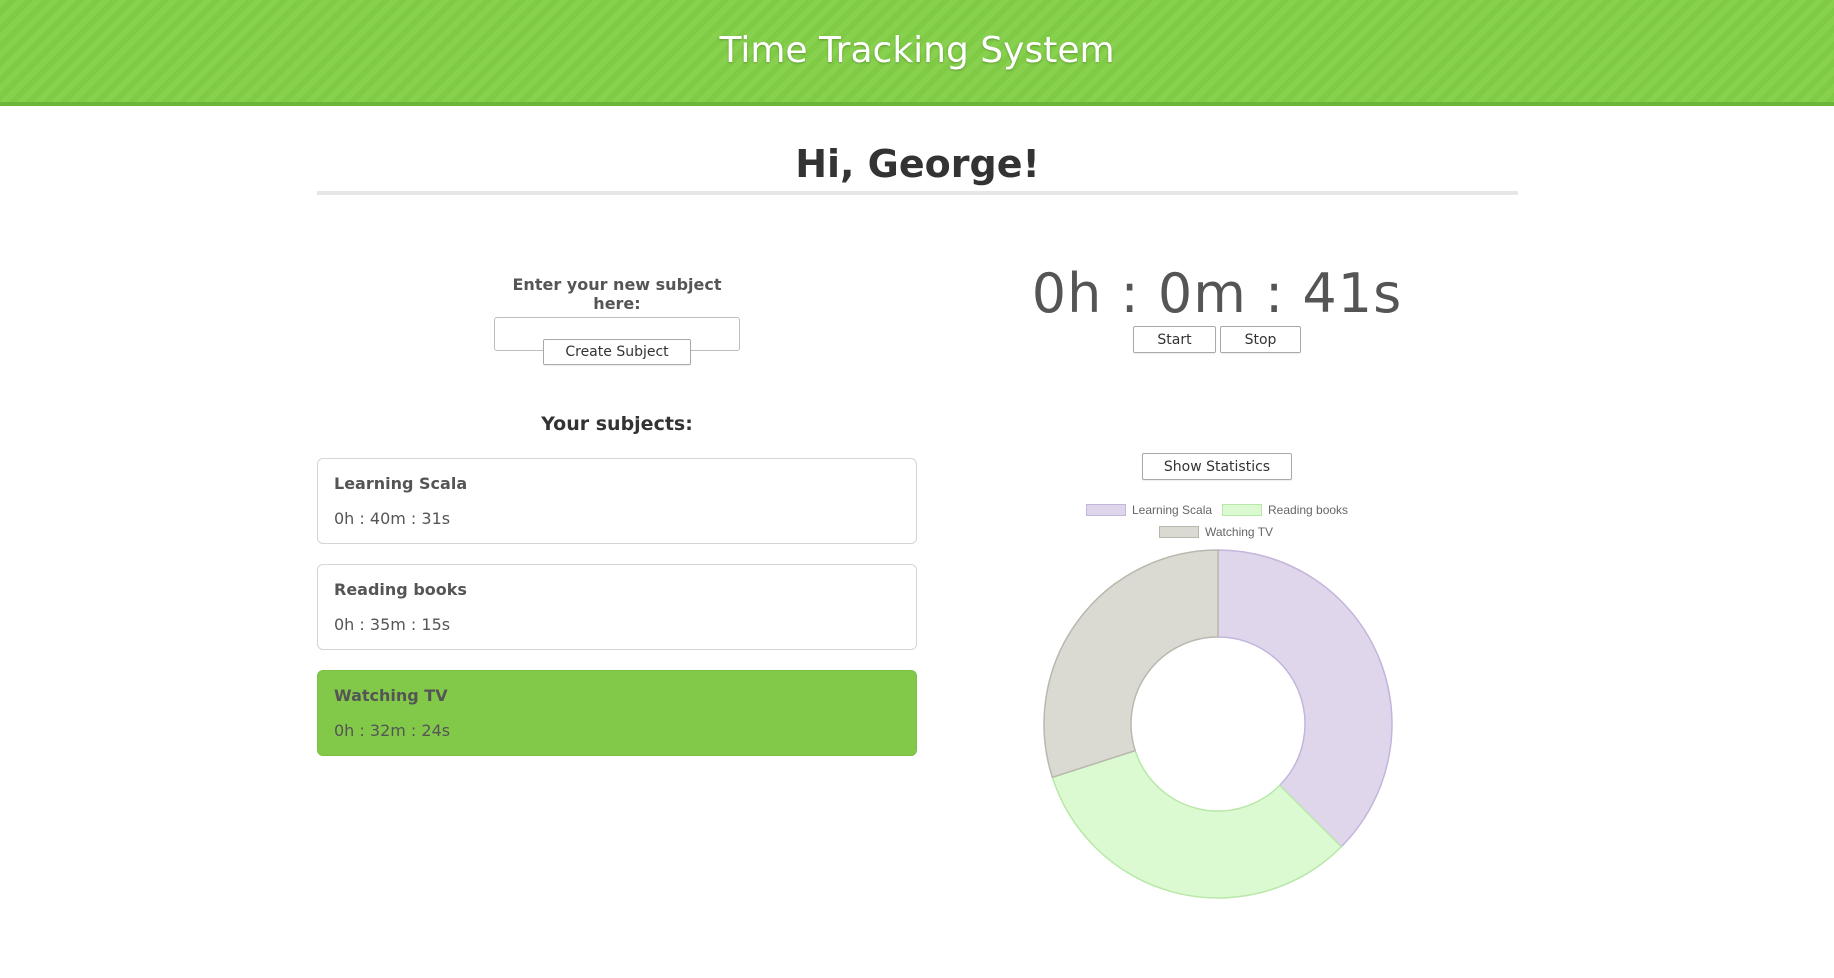 The width and height of the screenshot is (1834, 978). Describe the element at coordinates (1131, 664) in the screenshot. I see `donut-slice-watching-tv` at that location.